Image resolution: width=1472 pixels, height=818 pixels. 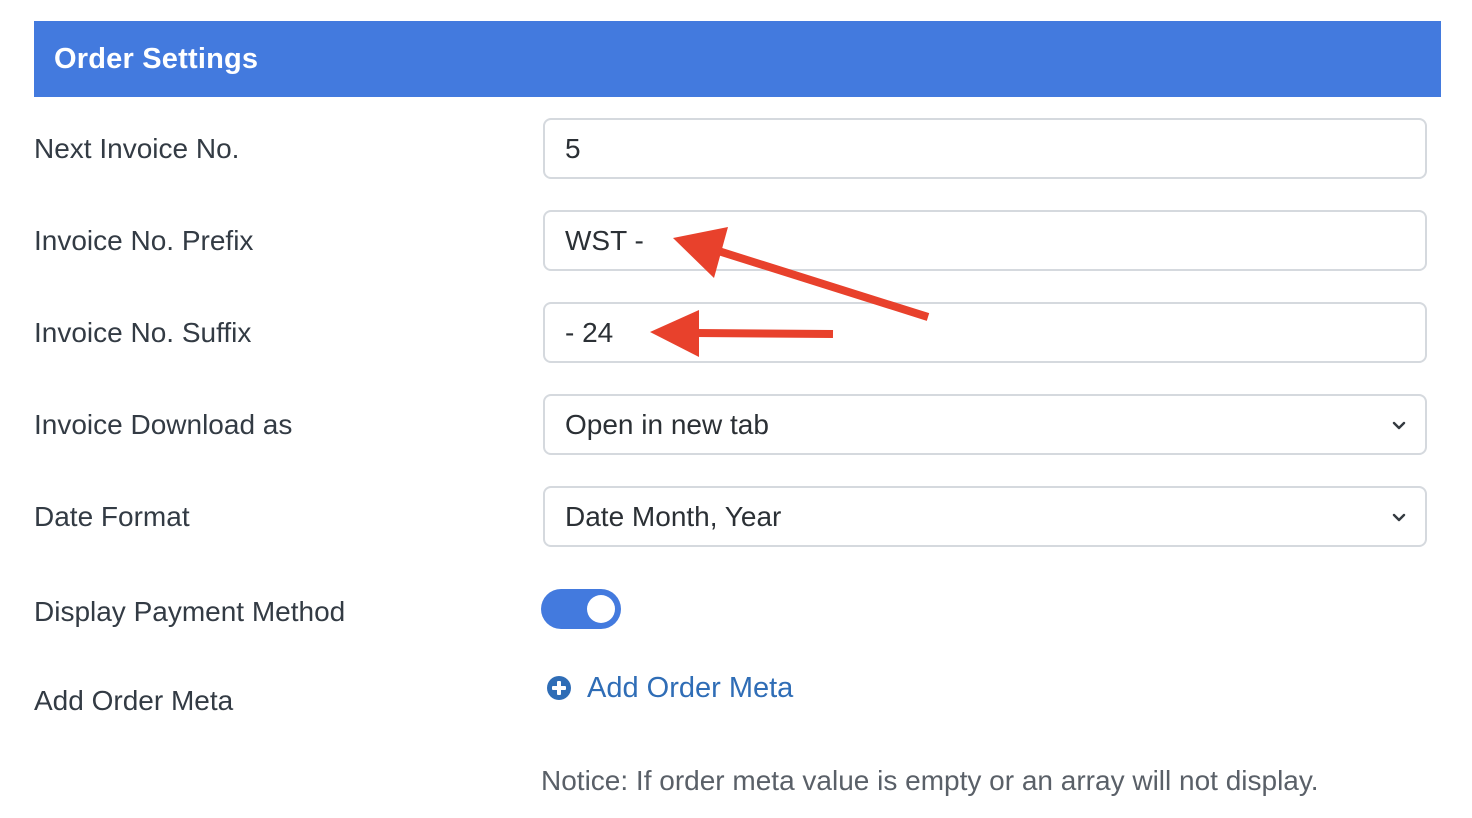 What do you see at coordinates (604, 240) in the screenshot?
I see `invoice-prefix-value: WST -` at bounding box center [604, 240].